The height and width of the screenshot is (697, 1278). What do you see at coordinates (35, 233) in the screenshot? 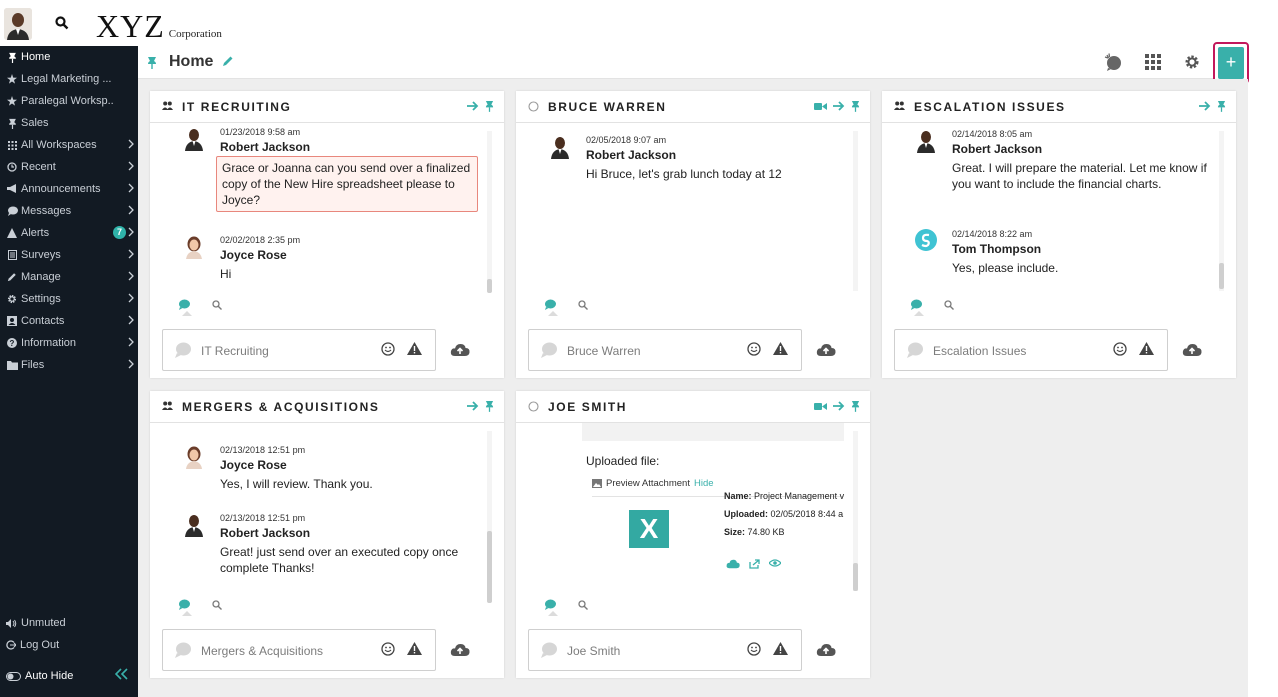
I see `sidebar-item-label: Alerts` at bounding box center [35, 233].